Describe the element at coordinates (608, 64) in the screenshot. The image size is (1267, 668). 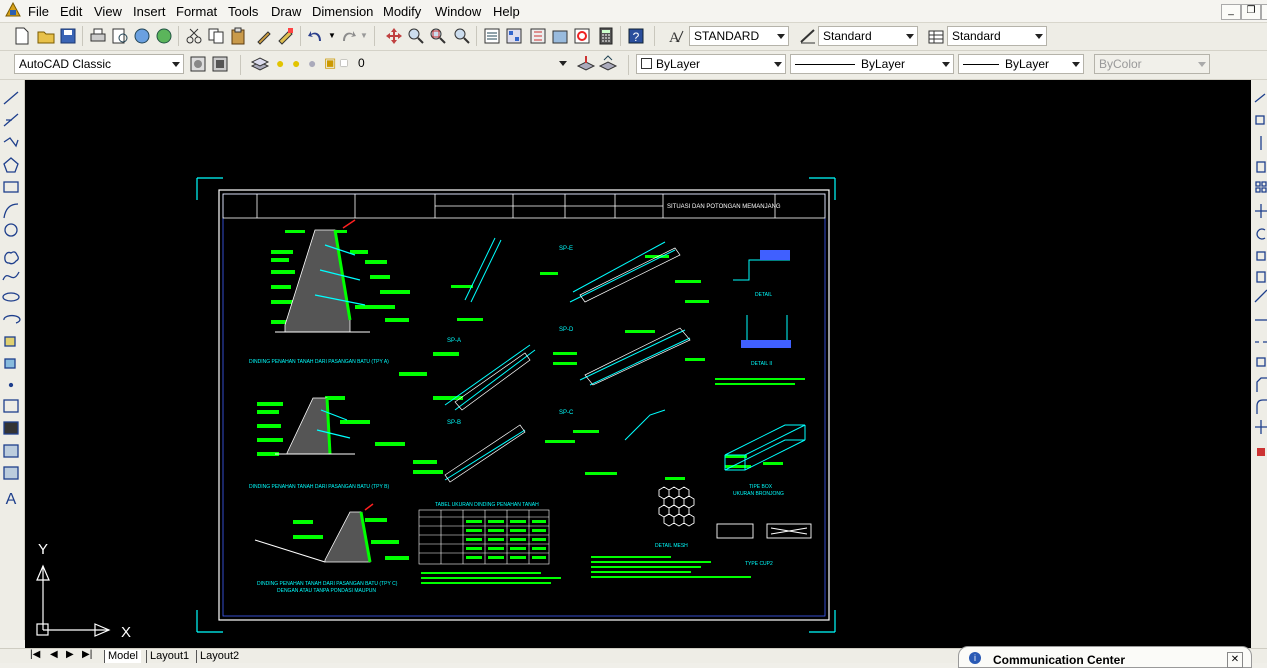
I see `layer-previous-icon` at that location.